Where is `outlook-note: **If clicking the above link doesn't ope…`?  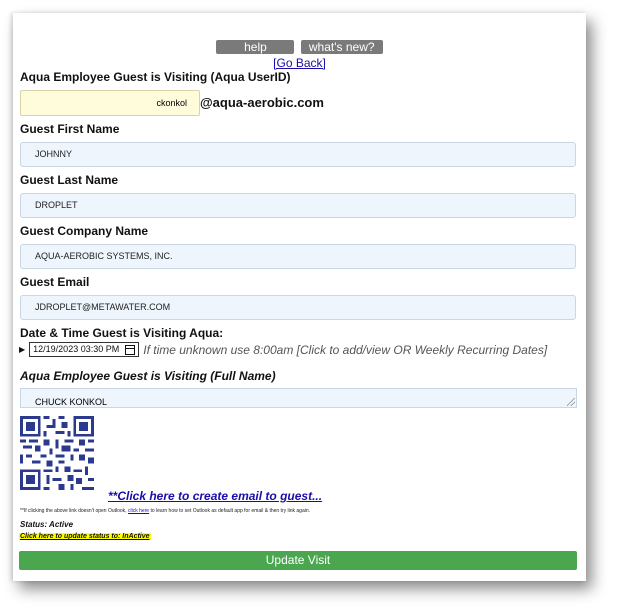 outlook-note: **If clicking the above link doesn't ope… is located at coordinates (165, 511).